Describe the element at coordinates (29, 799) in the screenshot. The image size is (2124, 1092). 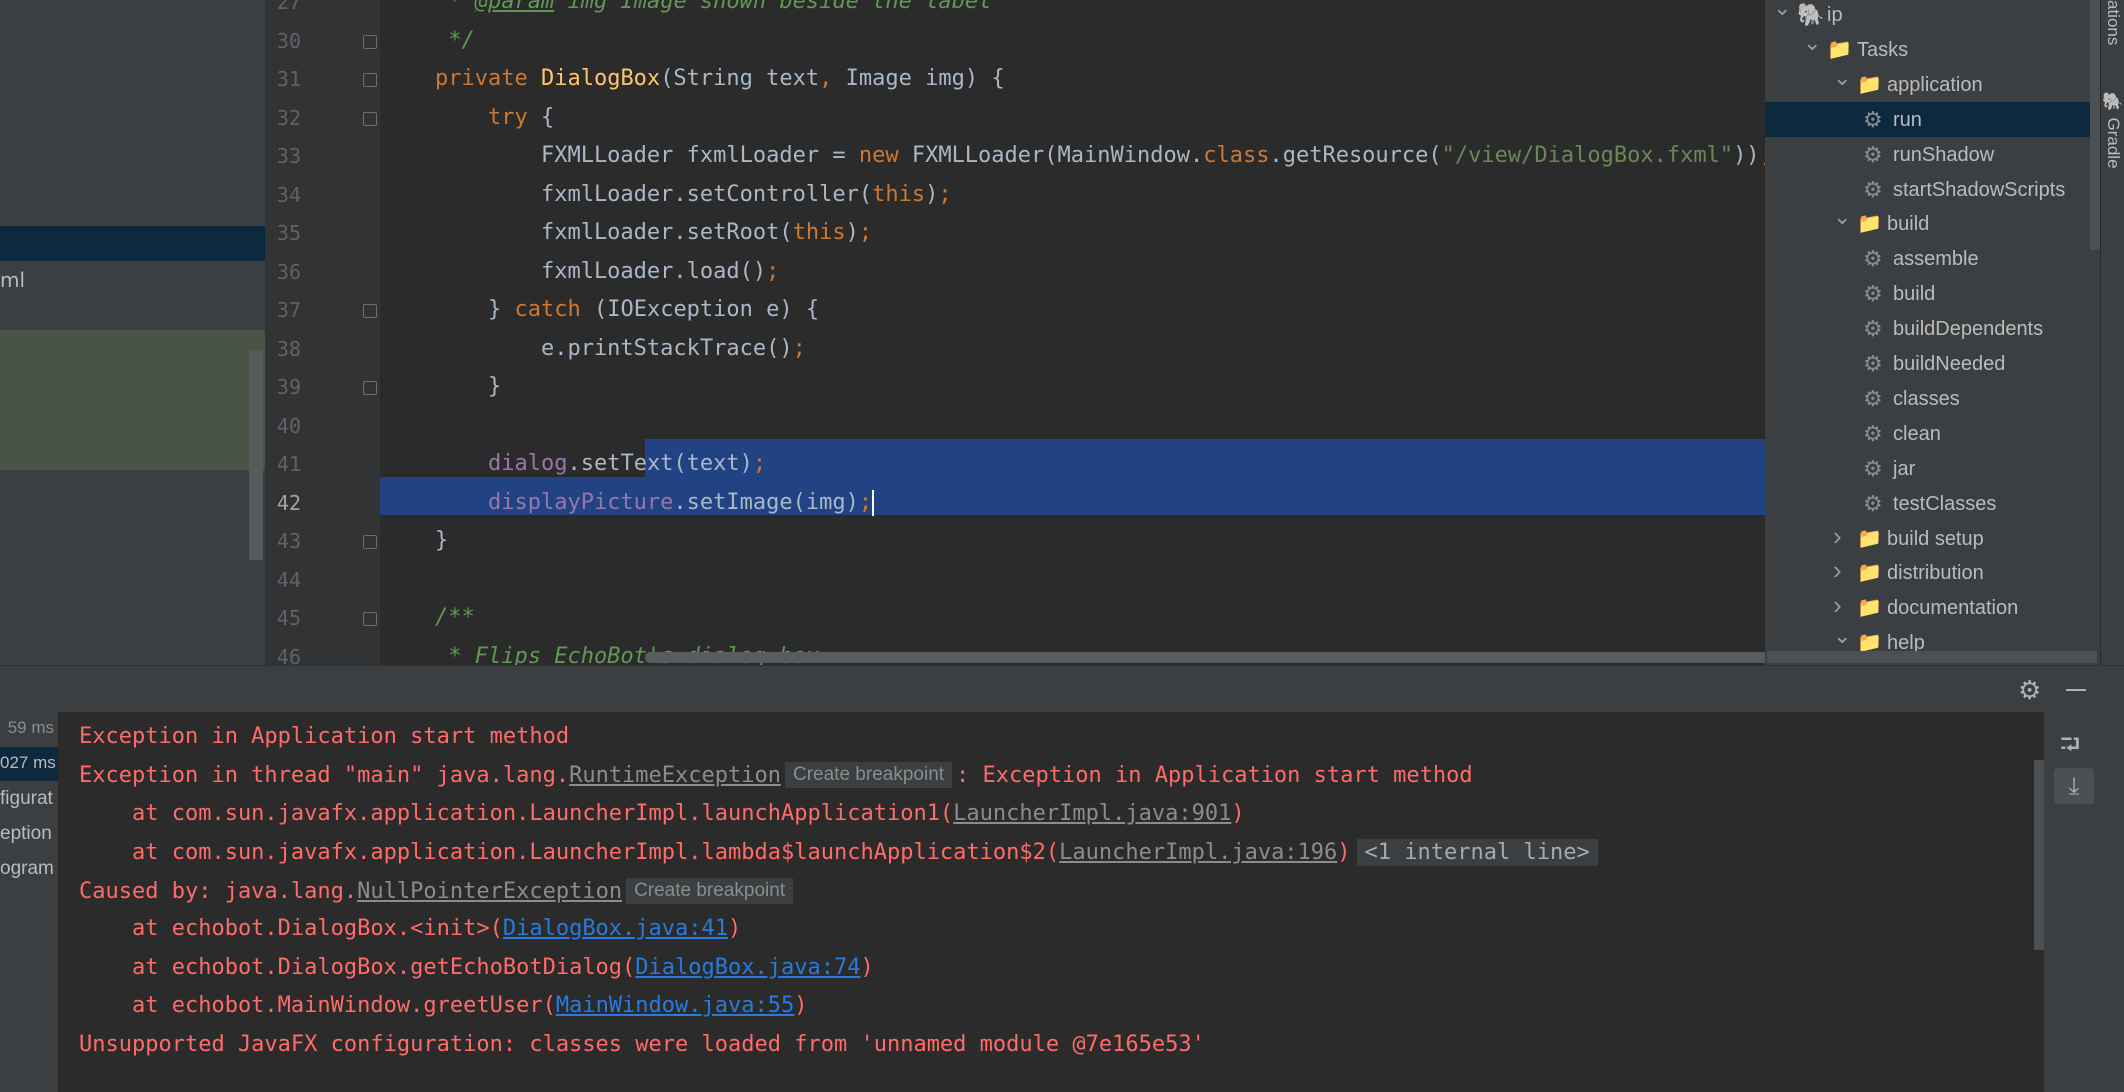
I see `run-tree-item: figurat` at that location.